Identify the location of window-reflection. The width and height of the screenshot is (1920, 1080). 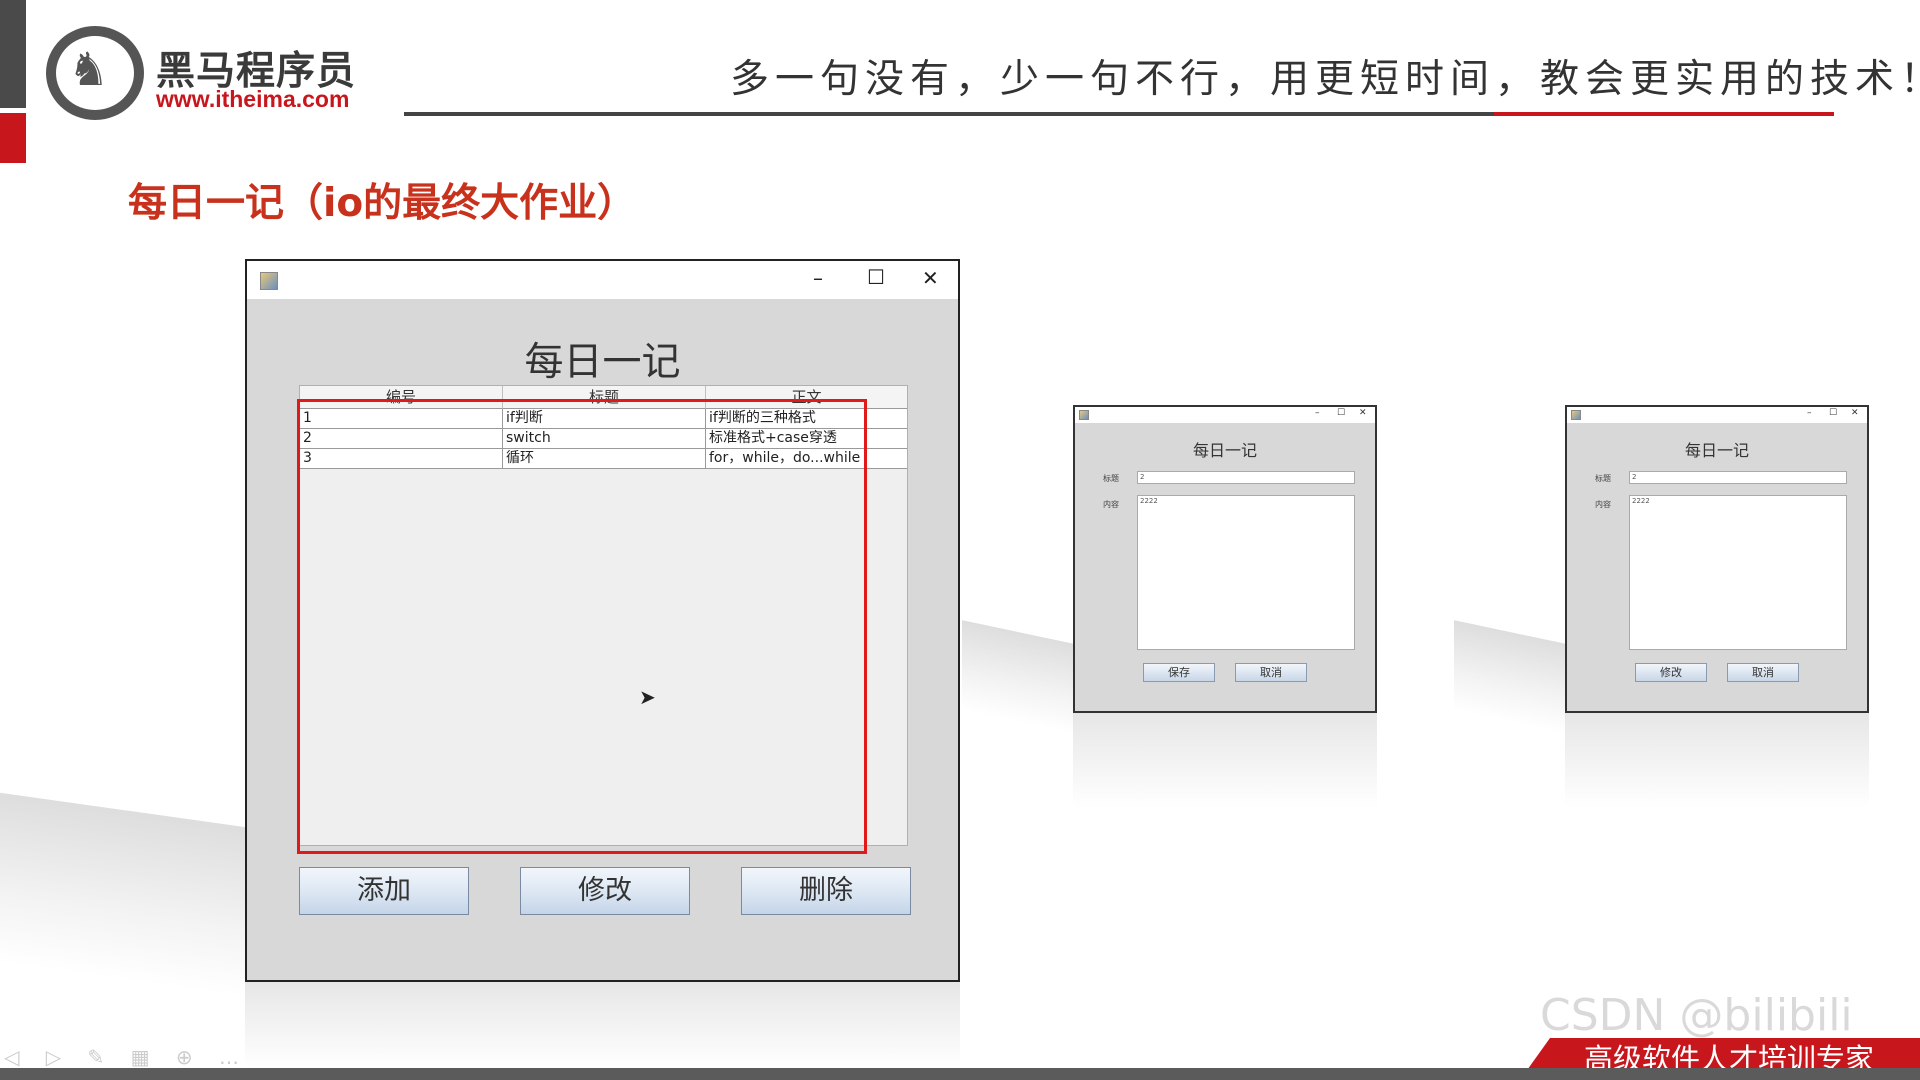
(602, 1025).